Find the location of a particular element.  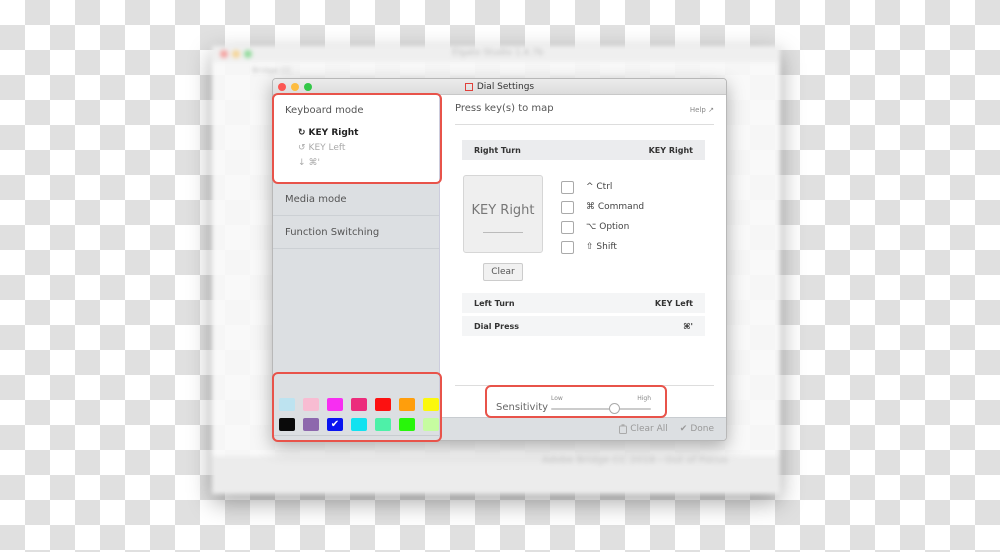

navigate-row: Navigate is located at coordinates (356, 437).